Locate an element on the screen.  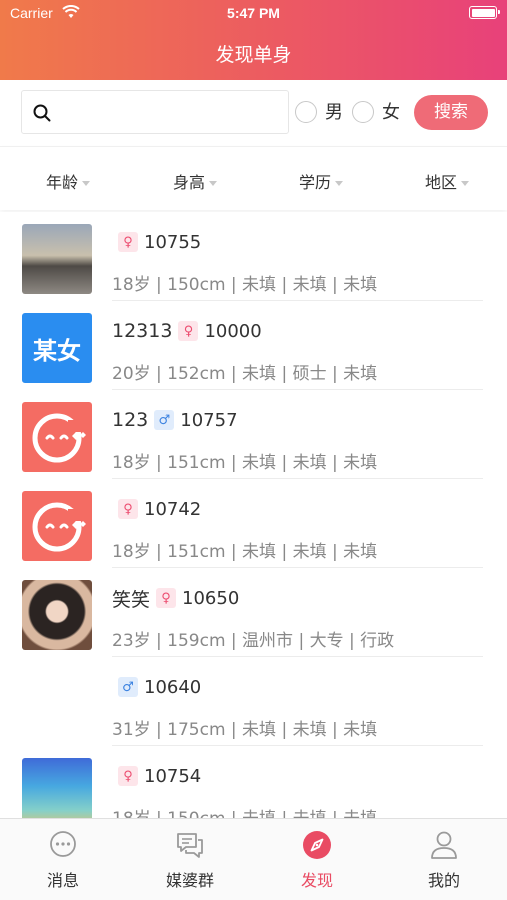
tab-matchmaker-group: 媒婆群 is located at coordinates (190, 859).